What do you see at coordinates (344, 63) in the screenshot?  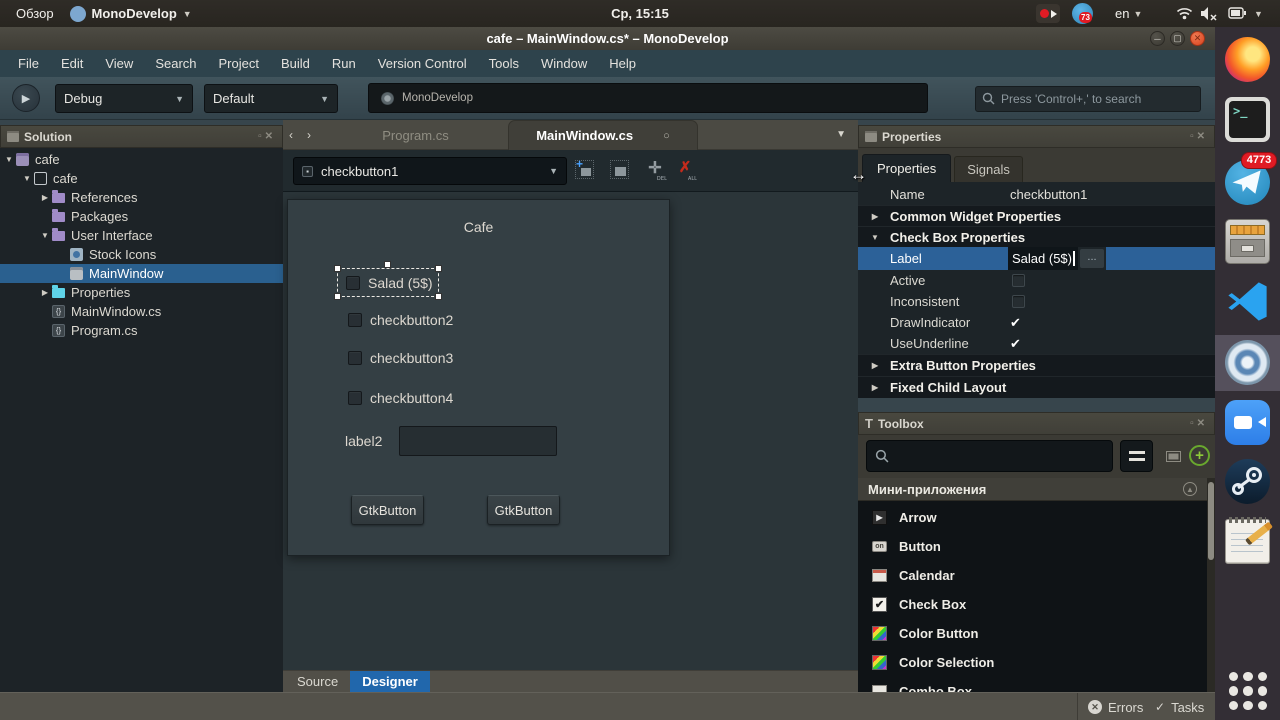 I see `menu-run: Run` at bounding box center [344, 63].